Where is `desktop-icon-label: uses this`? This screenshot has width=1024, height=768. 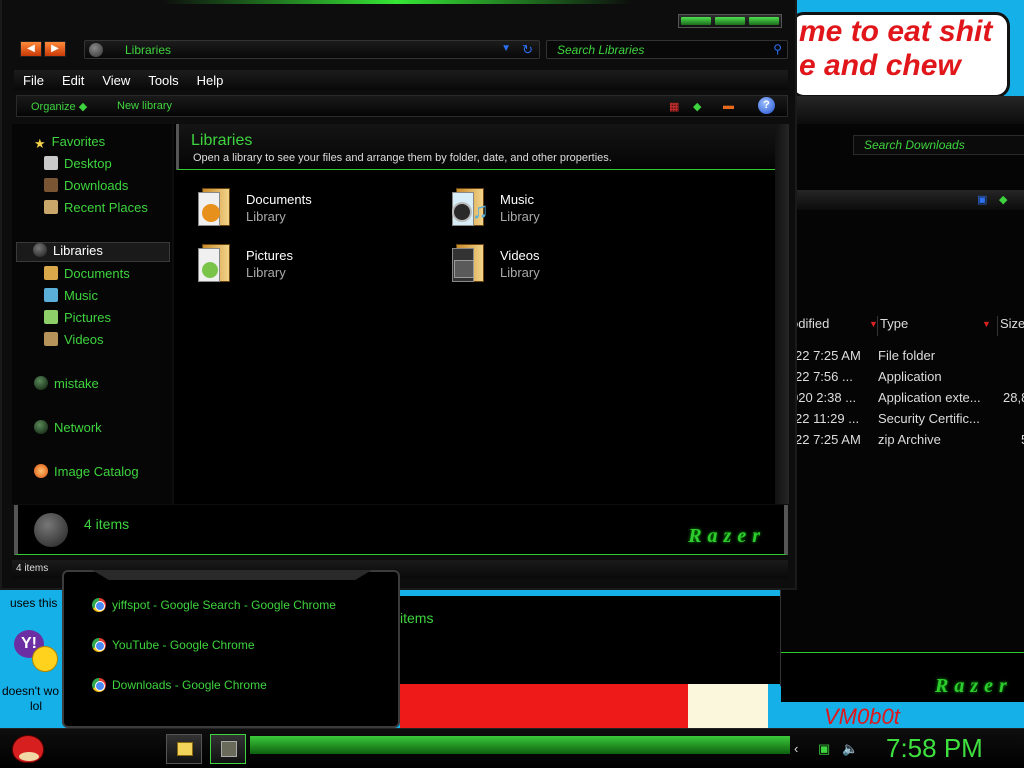 desktop-icon-label: uses this is located at coordinates (33, 603).